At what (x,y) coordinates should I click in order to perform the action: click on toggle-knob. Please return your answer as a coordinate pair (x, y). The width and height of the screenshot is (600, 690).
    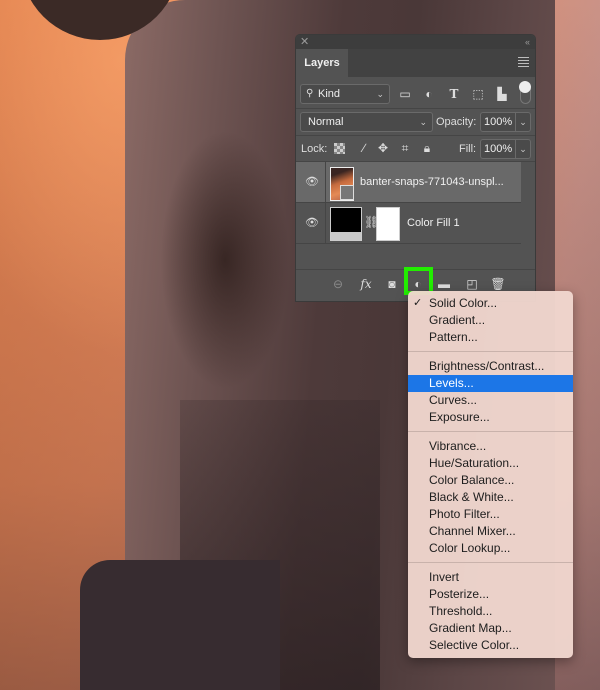
    Looking at the image, I should click on (525, 87).